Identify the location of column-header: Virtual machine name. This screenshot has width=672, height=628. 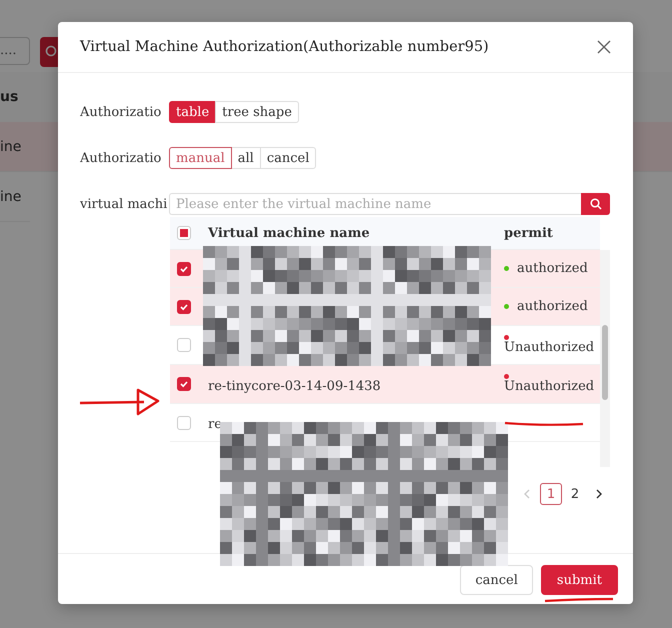
(288, 233).